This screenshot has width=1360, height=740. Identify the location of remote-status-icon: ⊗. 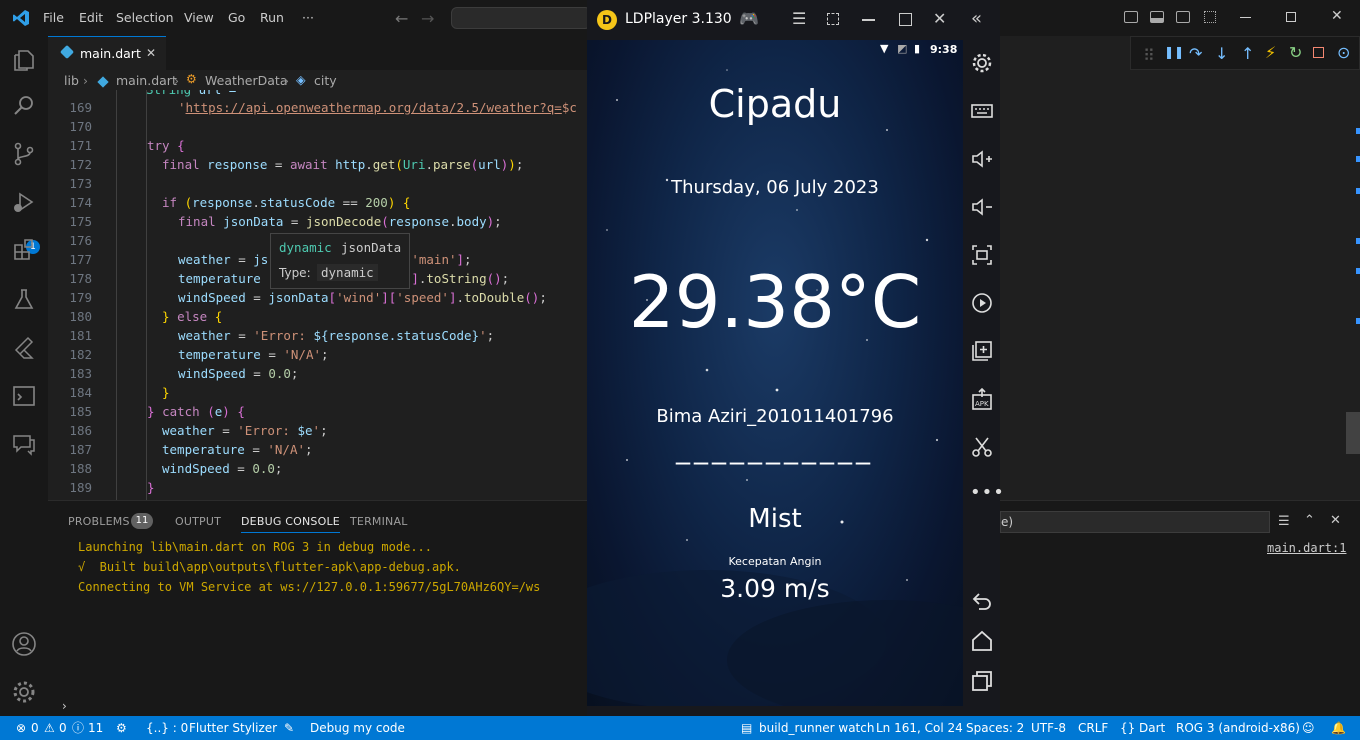
(21, 728).